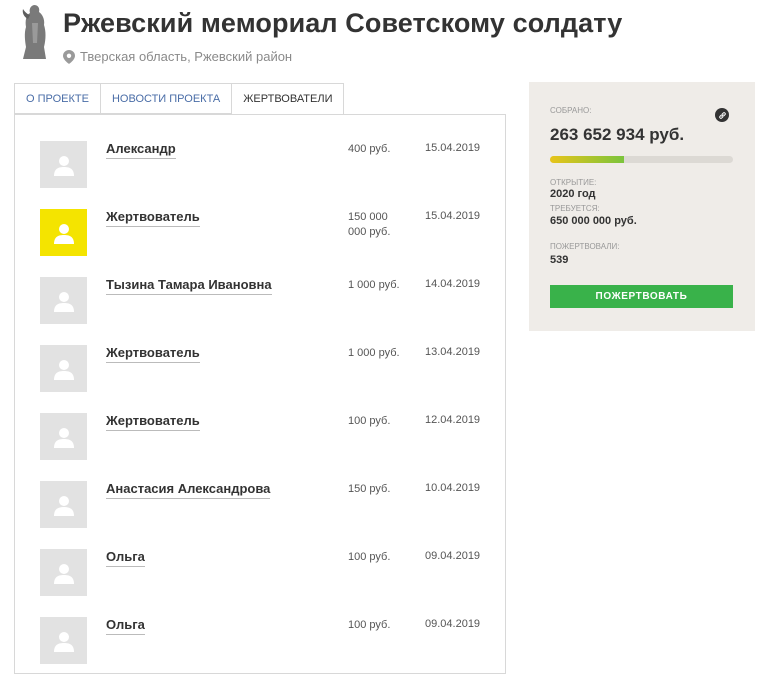 Image resolution: width=768 pixels, height=685 pixels. I want to click on donation-amount: 150 000 000 руб., so click(369, 224).